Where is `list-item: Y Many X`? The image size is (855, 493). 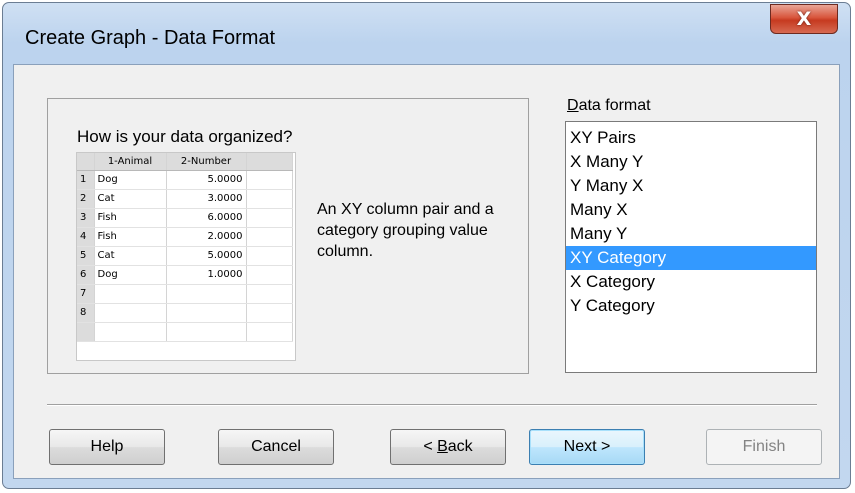 list-item: Y Many X is located at coordinates (691, 186).